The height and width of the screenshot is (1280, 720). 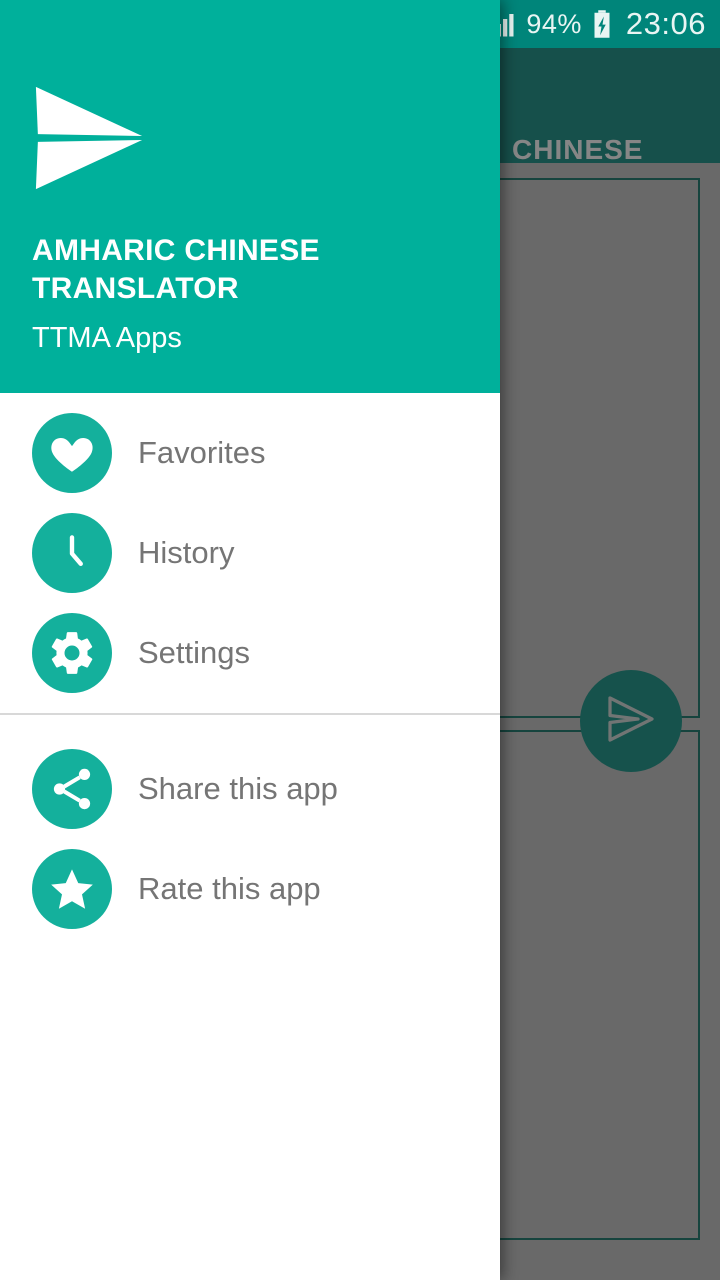 I want to click on drawer-item-label: History, so click(x=186, y=552).